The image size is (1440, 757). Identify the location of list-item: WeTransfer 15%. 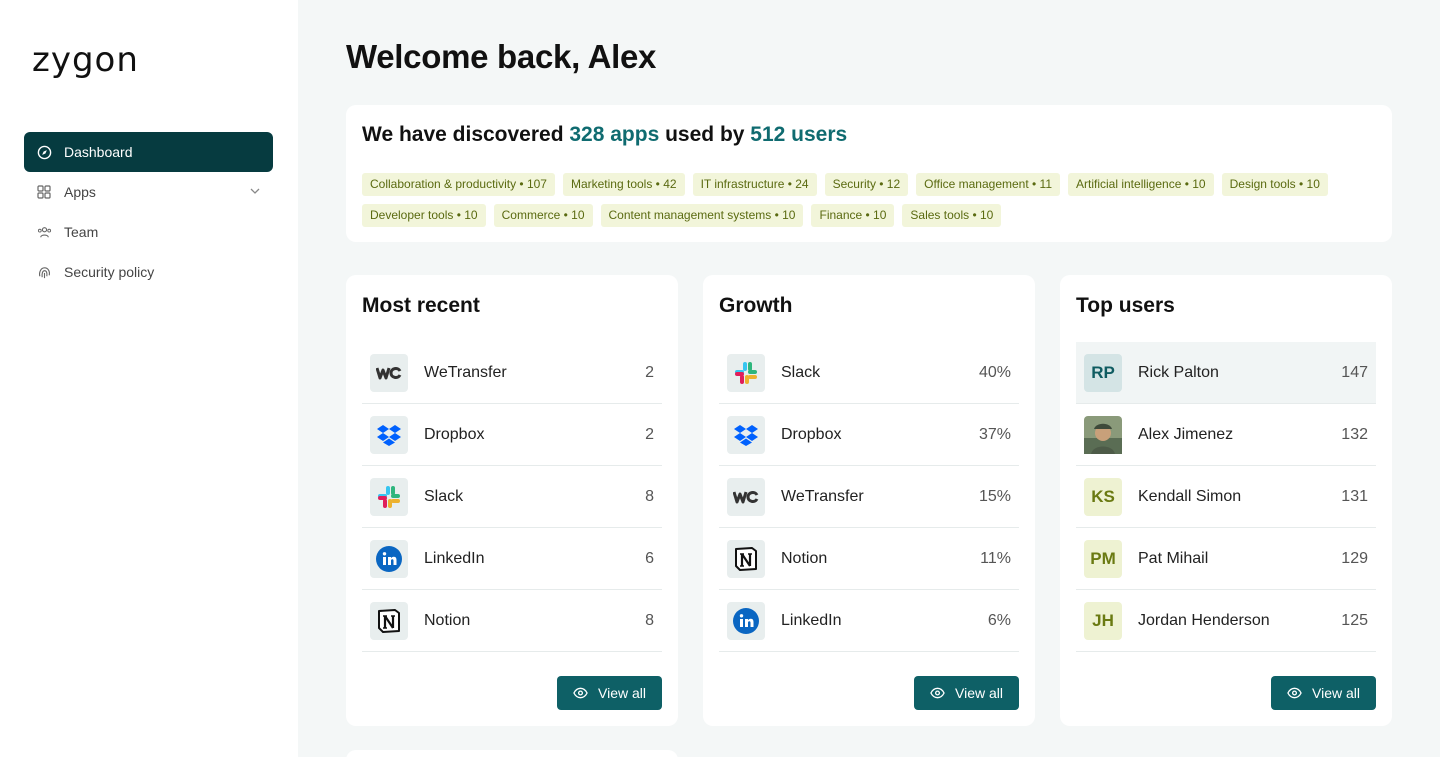
(869, 497).